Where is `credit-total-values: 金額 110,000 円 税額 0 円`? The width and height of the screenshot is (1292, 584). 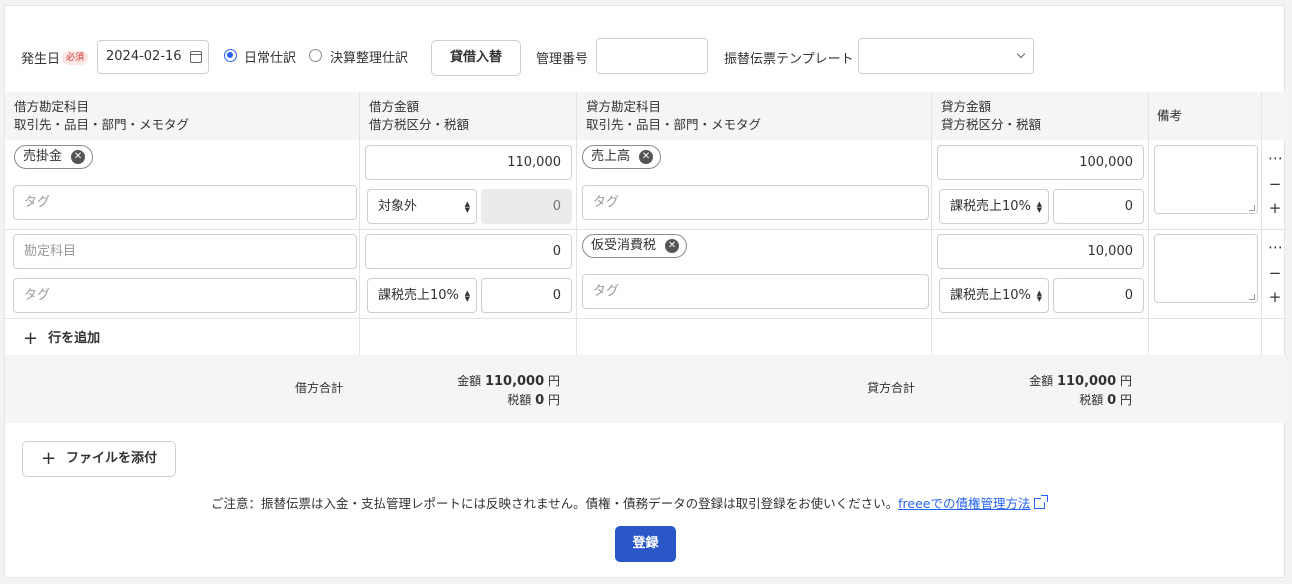
credit-total-values: 金額 110,000 円 税額 0 円 is located at coordinates (1080, 391).